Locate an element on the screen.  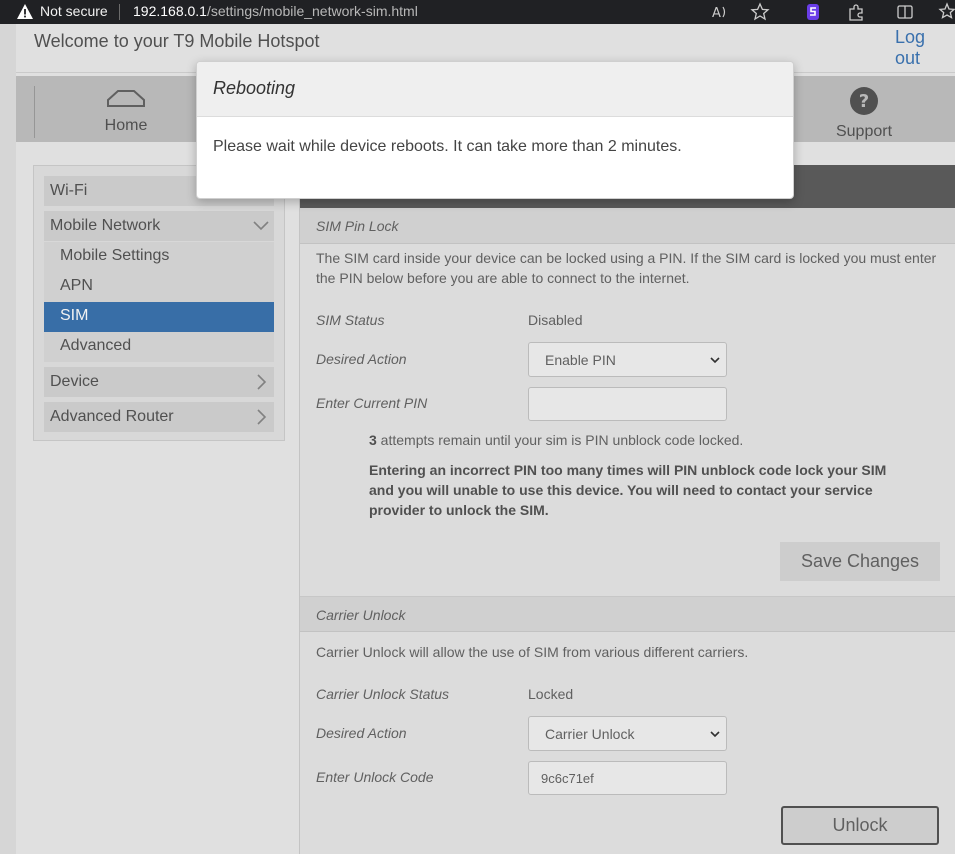
favorite-star-icon is located at coordinates (760, 12).